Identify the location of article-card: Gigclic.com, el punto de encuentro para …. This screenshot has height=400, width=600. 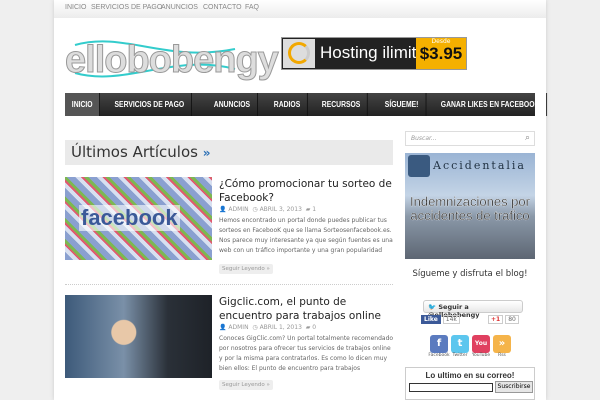
(230, 345).